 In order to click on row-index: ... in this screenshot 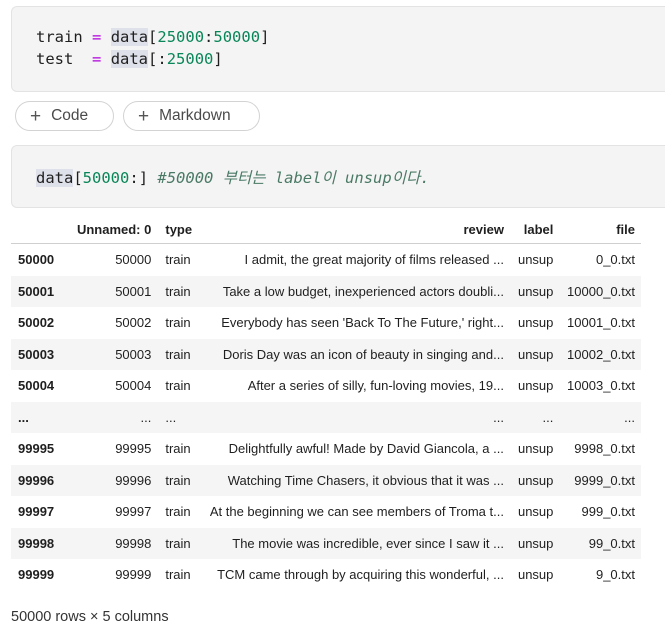, I will do `click(41, 417)`.